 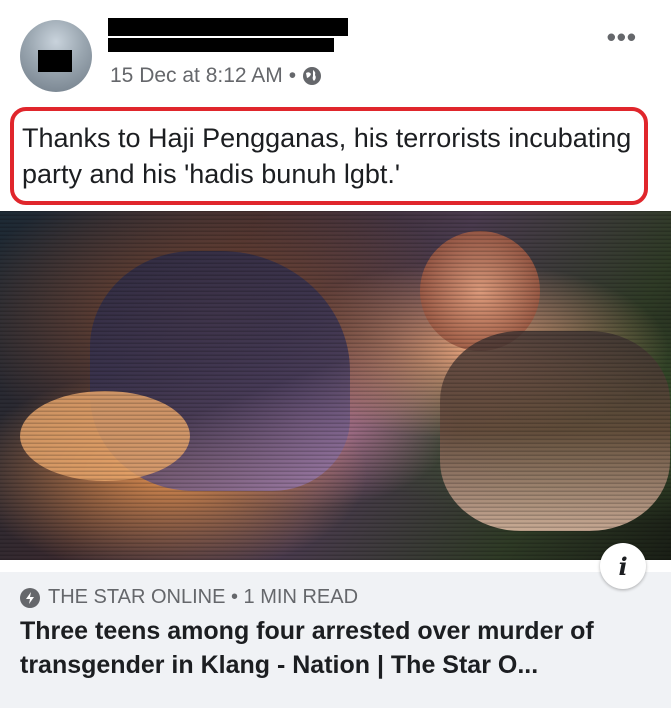 I want to click on avatar, so click(x=56, y=56).